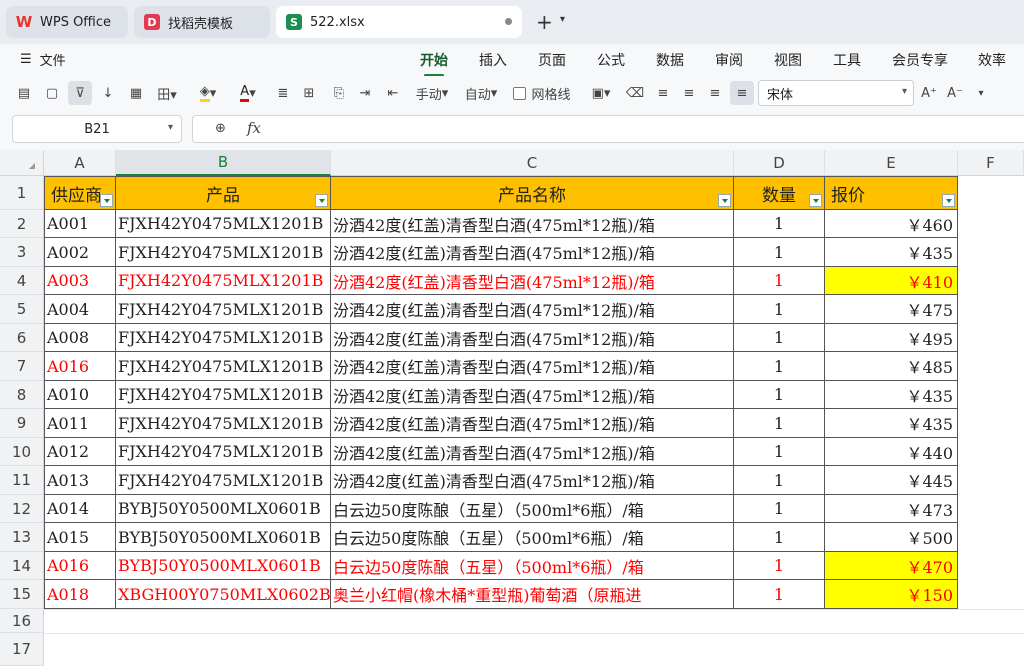 This screenshot has width=1024, height=666. I want to click on increase-font-icon: A⁺, so click(929, 93).